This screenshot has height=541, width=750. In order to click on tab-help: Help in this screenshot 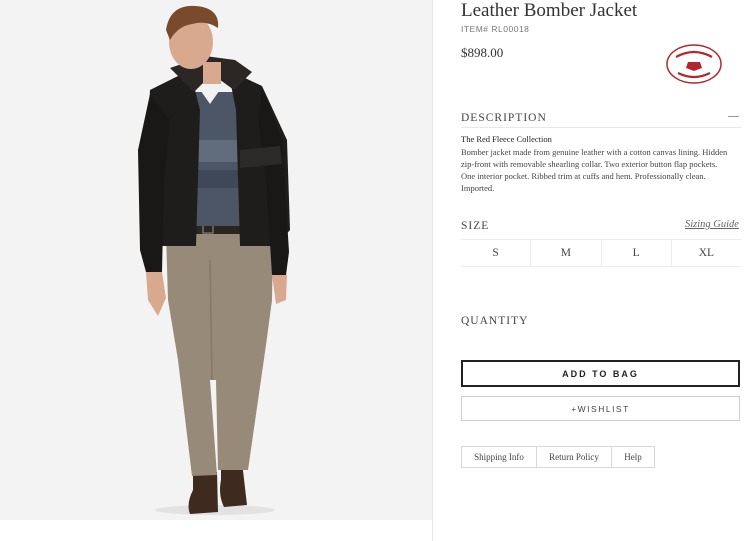, I will do `click(633, 457)`.